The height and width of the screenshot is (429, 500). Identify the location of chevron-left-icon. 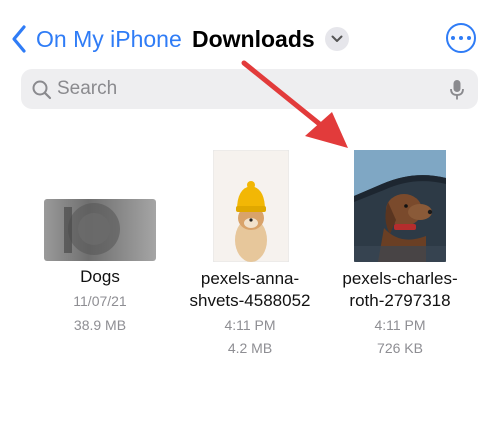
(19, 39).